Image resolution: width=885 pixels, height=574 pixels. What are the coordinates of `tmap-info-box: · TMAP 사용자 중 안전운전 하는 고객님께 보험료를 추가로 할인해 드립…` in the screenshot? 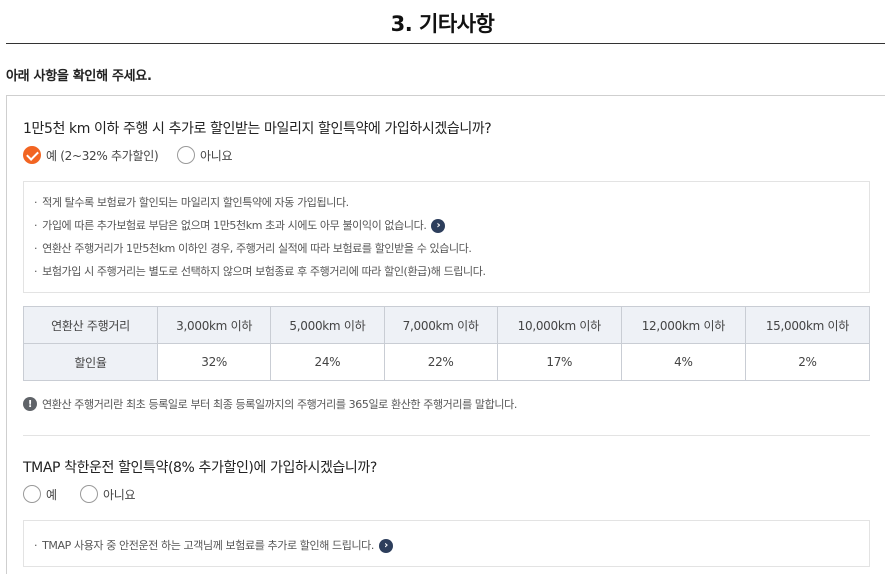 It's located at (446, 543).